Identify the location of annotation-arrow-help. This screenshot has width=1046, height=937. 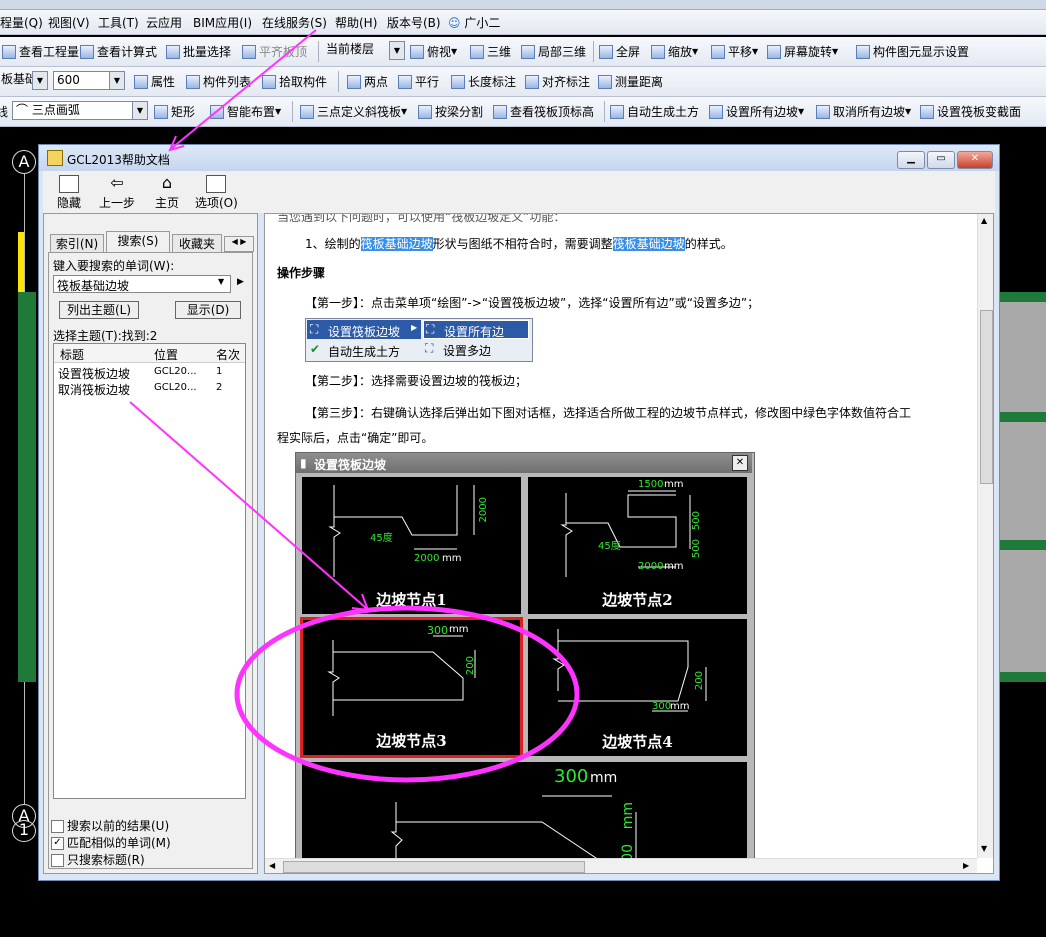
(244, 89).